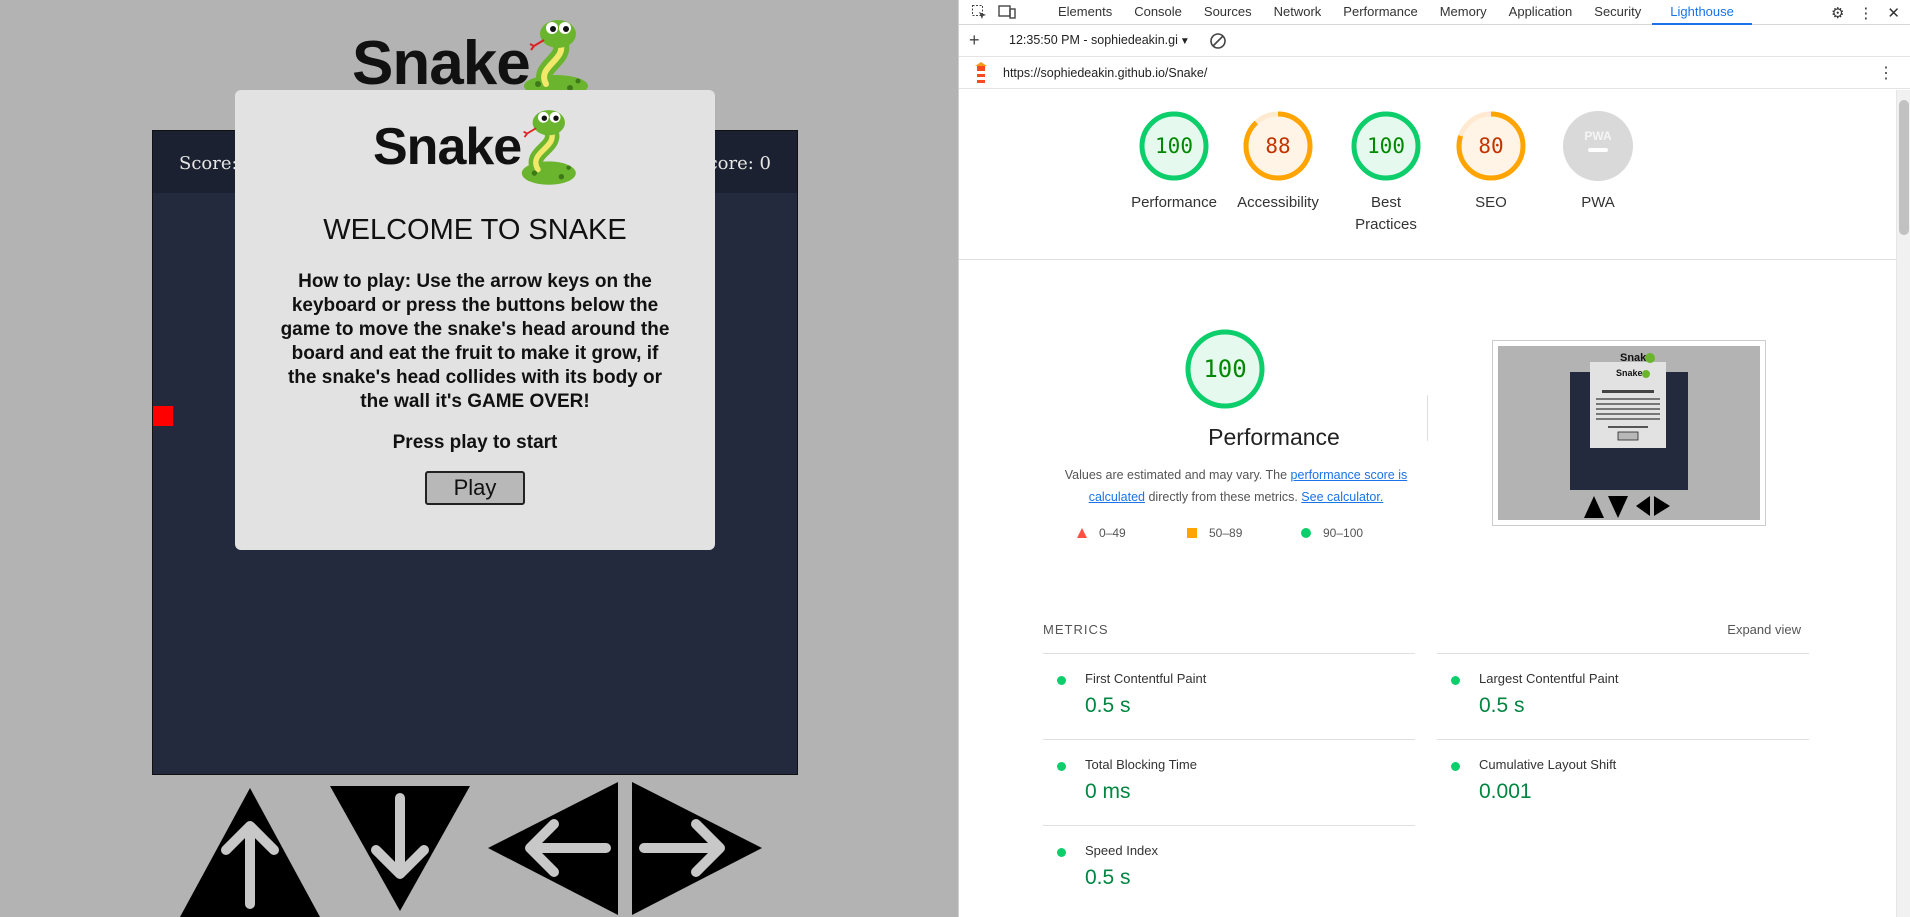 The width and height of the screenshot is (1910, 917). What do you see at coordinates (1837, 13) in the screenshot?
I see `settings-gear-icon: ⚙` at bounding box center [1837, 13].